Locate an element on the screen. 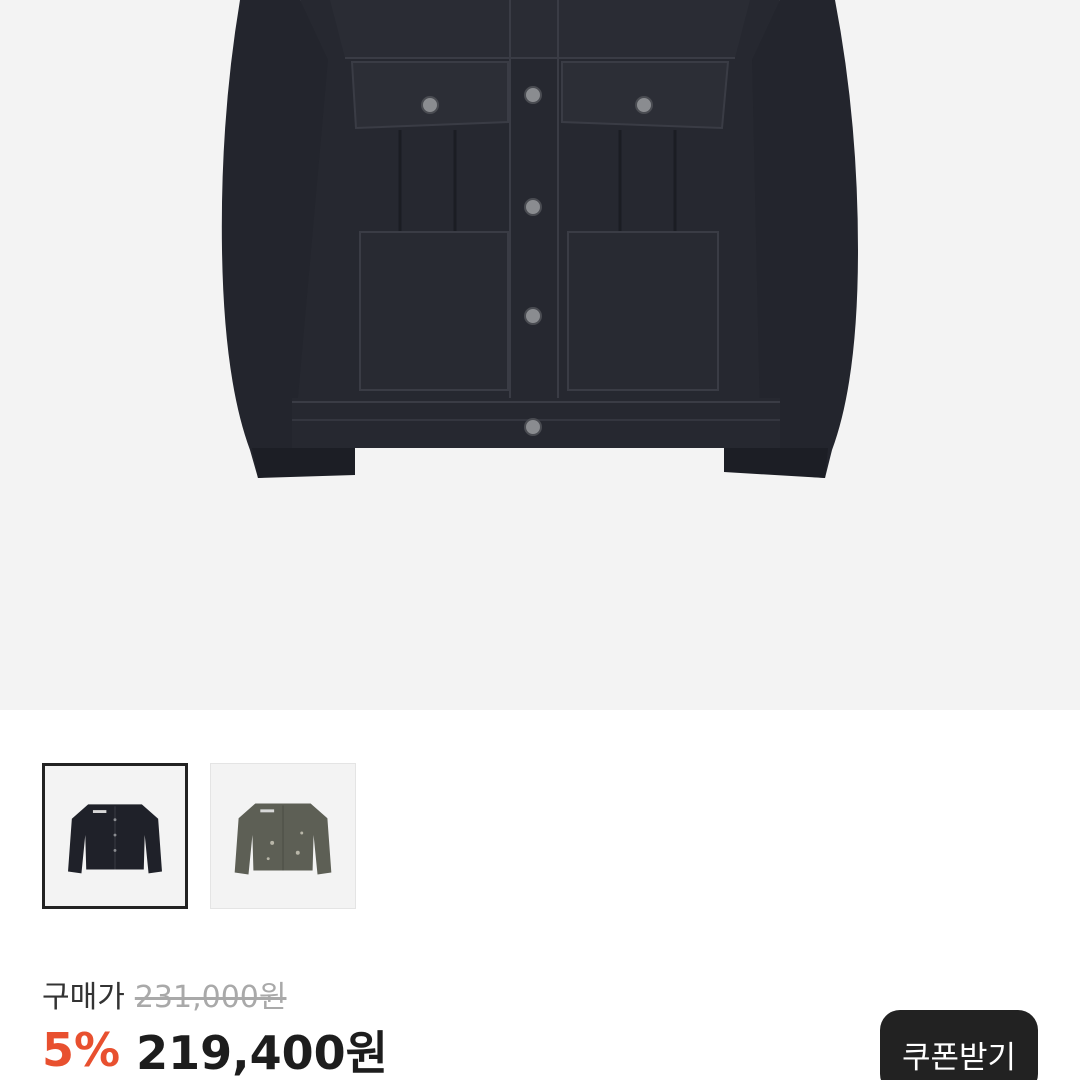 Image resolution: width=1080 pixels, height=1080 pixels. color-thumbnail-khaki is located at coordinates (283, 836).